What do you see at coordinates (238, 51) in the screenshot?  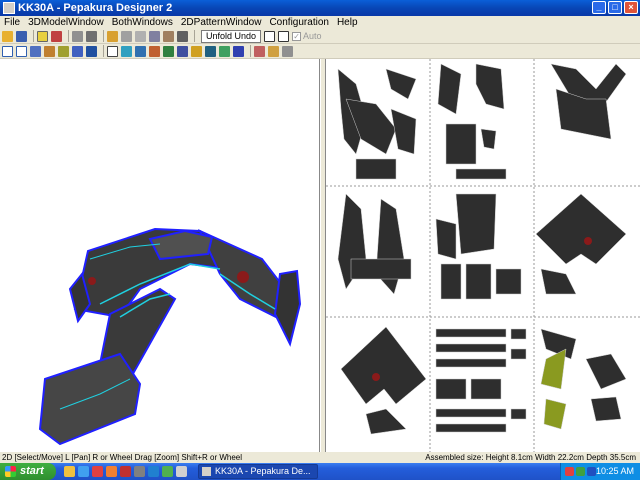 I see `undo-icon` at bounding box center [238, 51].